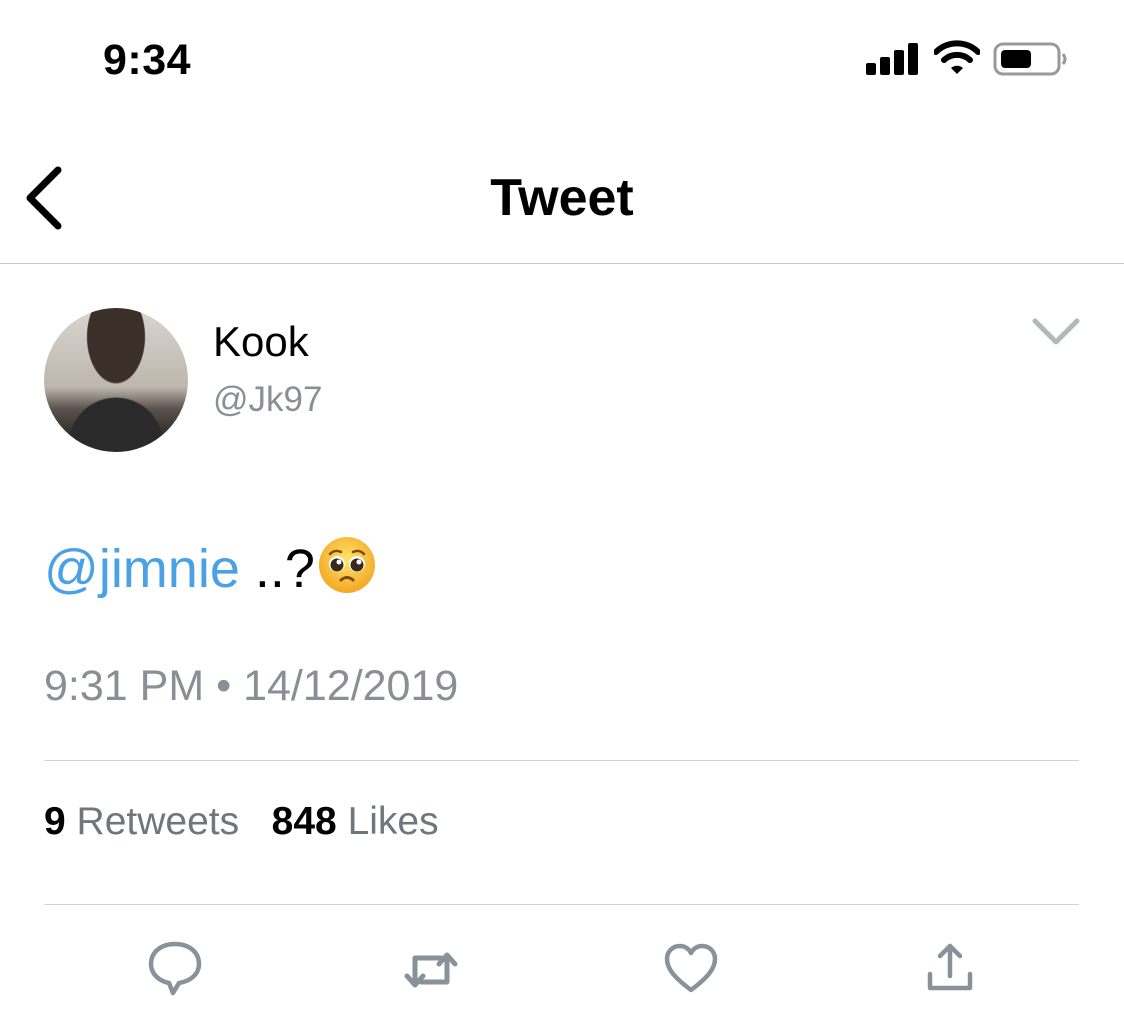 The height and width of the screenshot is (1034, 1124). I want to click on pleading-face-emoji-icon, so click(346, 565).